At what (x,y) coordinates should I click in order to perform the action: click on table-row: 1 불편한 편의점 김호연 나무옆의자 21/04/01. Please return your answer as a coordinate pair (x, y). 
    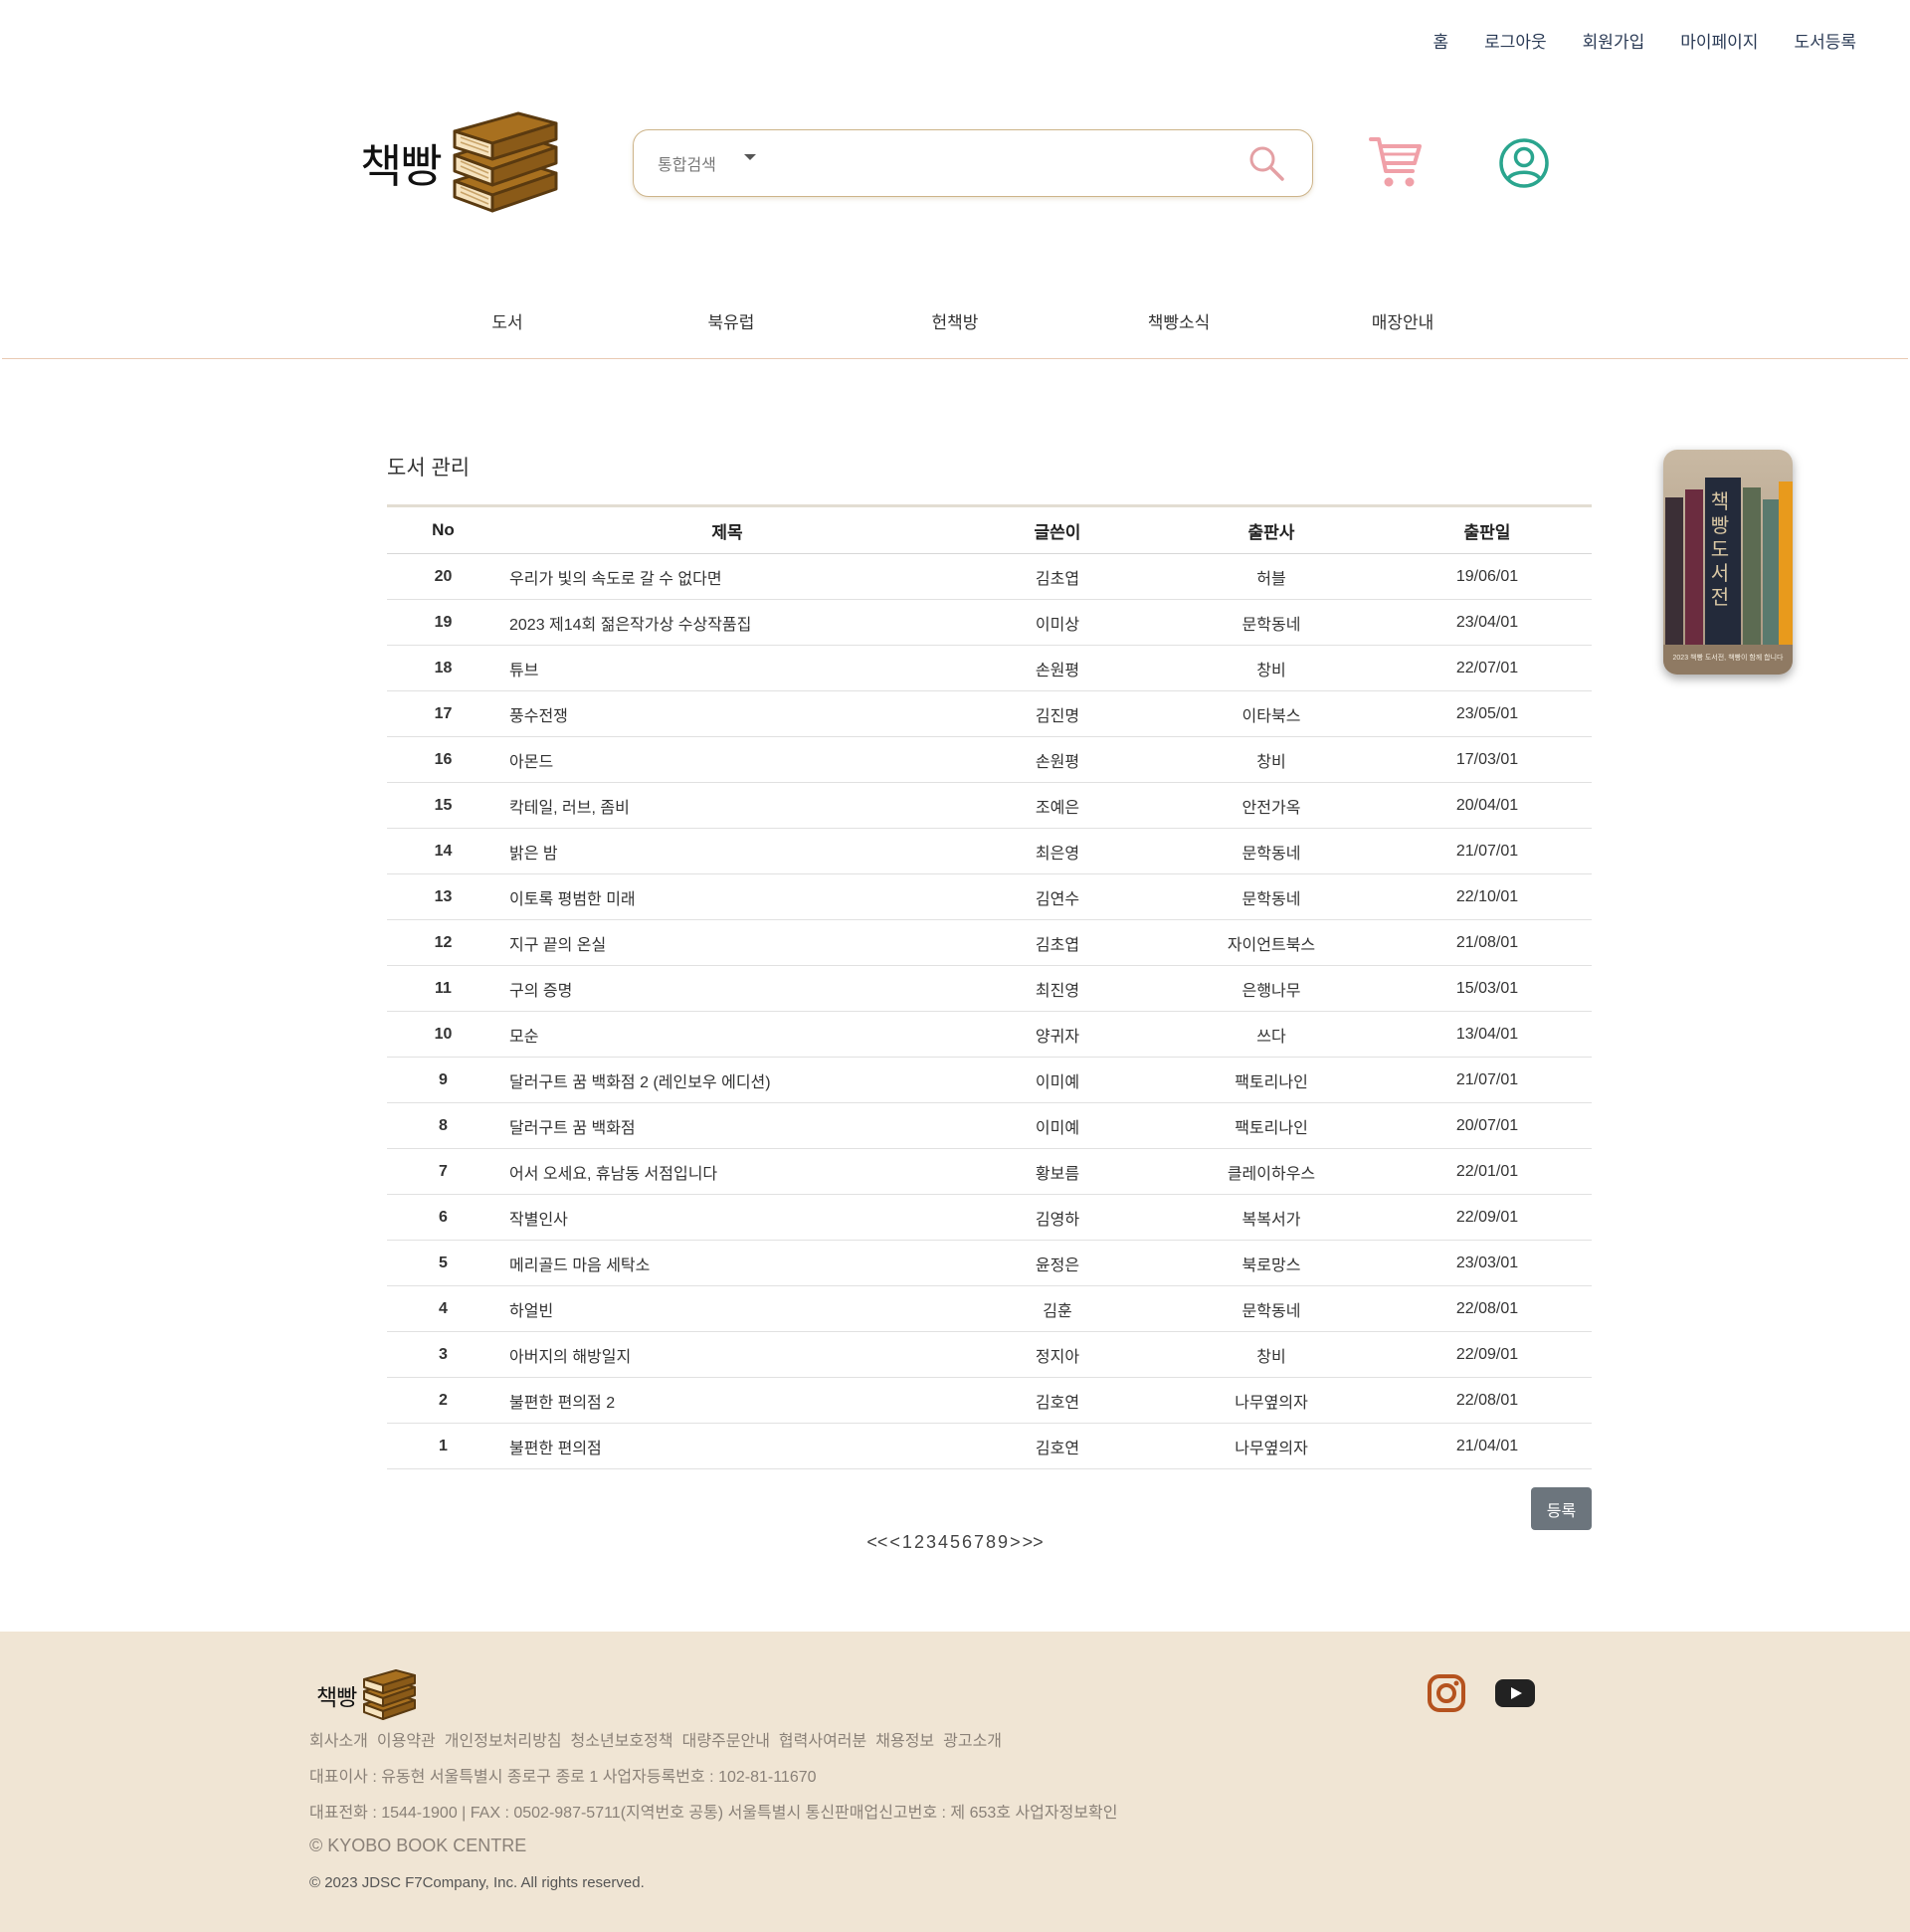
    Looking at the image, I should click on (989, 1446).